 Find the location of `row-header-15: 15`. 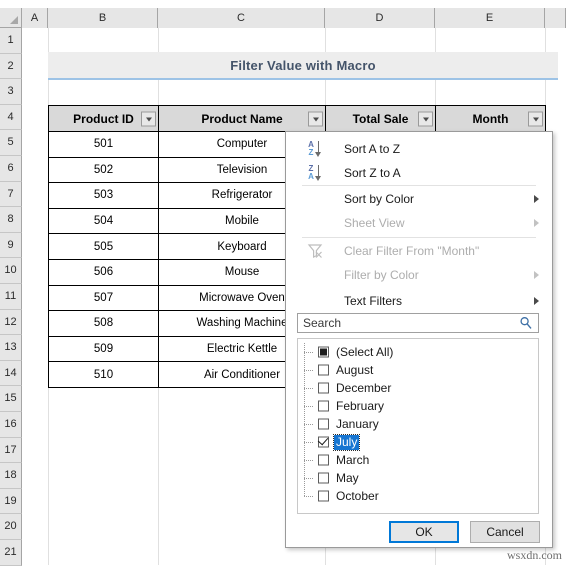

row-header-15: 15 is located at coordinates (11, 399).